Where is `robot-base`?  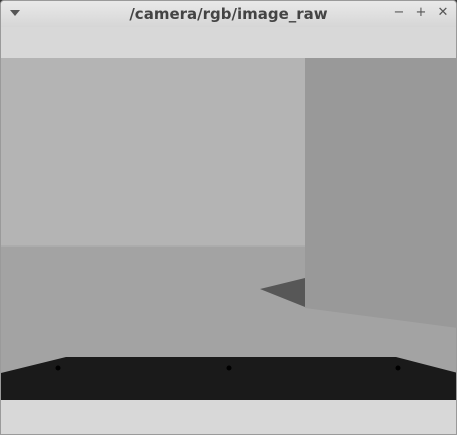 robot-base is located at coordinates (228, 378).